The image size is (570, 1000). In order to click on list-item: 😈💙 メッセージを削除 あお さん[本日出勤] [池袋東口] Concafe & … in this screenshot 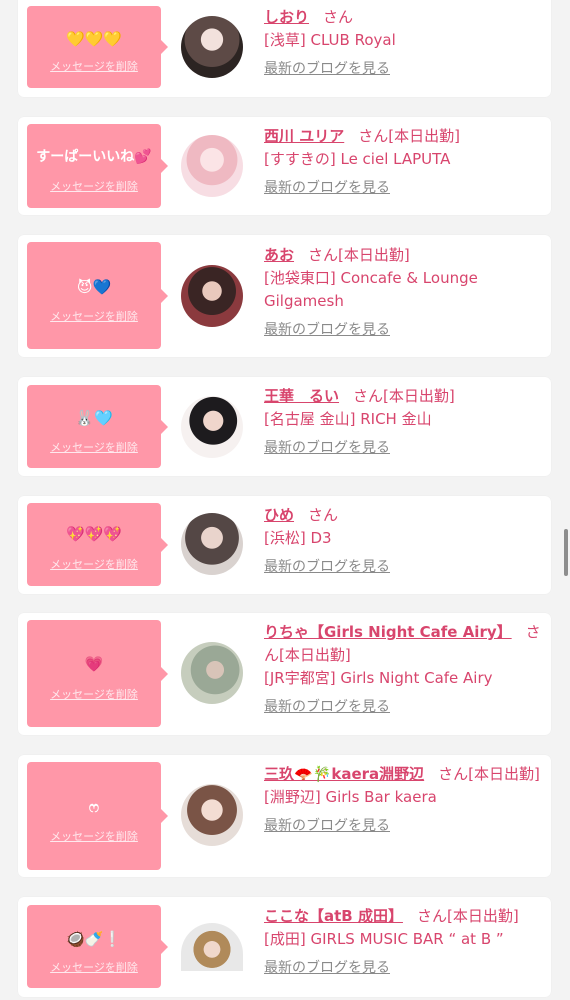, I will do `click(284, 296)`.